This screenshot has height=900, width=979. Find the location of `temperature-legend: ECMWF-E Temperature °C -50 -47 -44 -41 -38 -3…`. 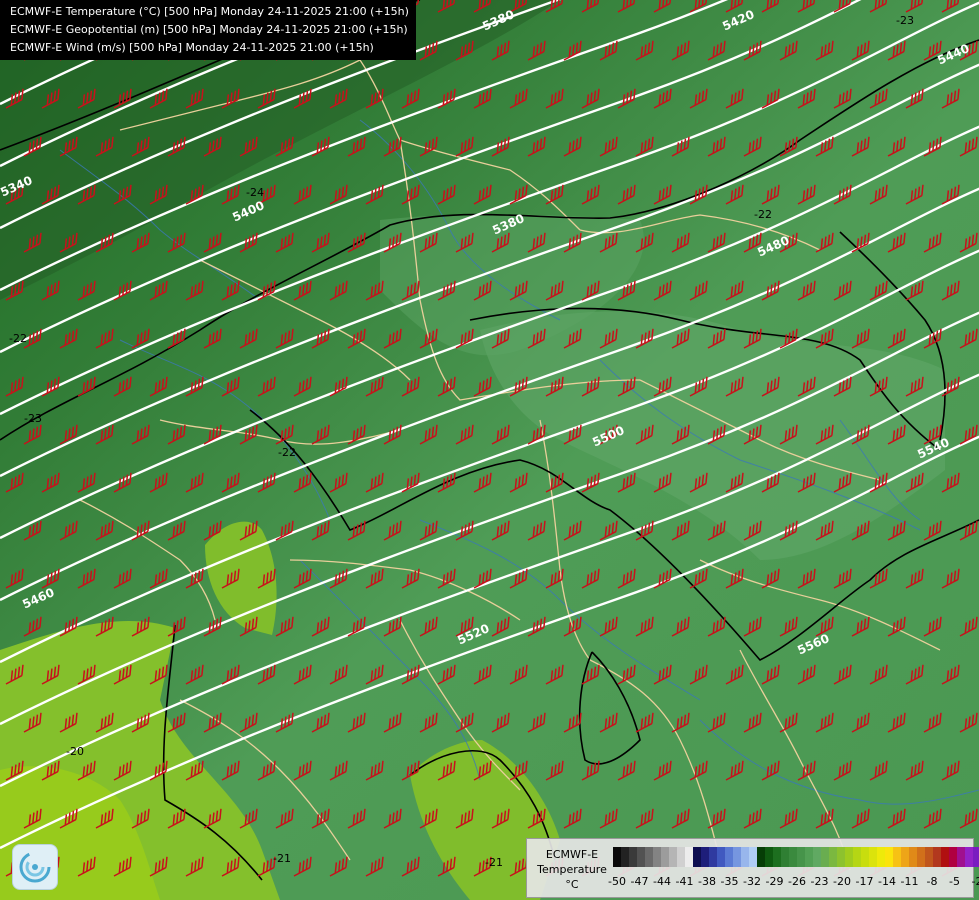

temperature-legend: ECMWF-E Temperature °C -50 -47 -44 -41 -38 -3… is located at coordinates (752, 868).